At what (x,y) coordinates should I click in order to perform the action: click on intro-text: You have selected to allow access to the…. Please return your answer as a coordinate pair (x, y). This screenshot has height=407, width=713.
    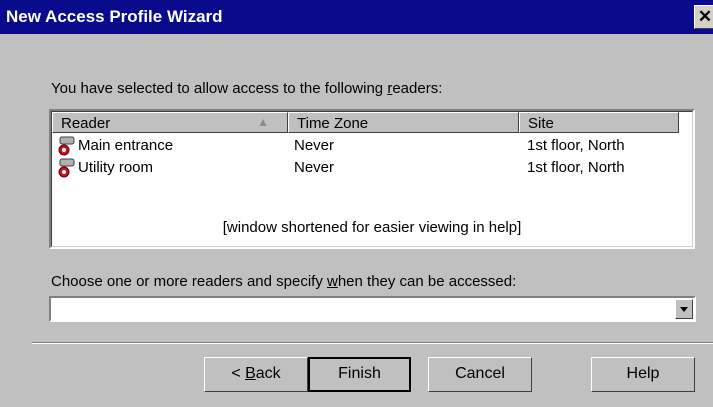
    Looking at the image, I should click on (219, 88).